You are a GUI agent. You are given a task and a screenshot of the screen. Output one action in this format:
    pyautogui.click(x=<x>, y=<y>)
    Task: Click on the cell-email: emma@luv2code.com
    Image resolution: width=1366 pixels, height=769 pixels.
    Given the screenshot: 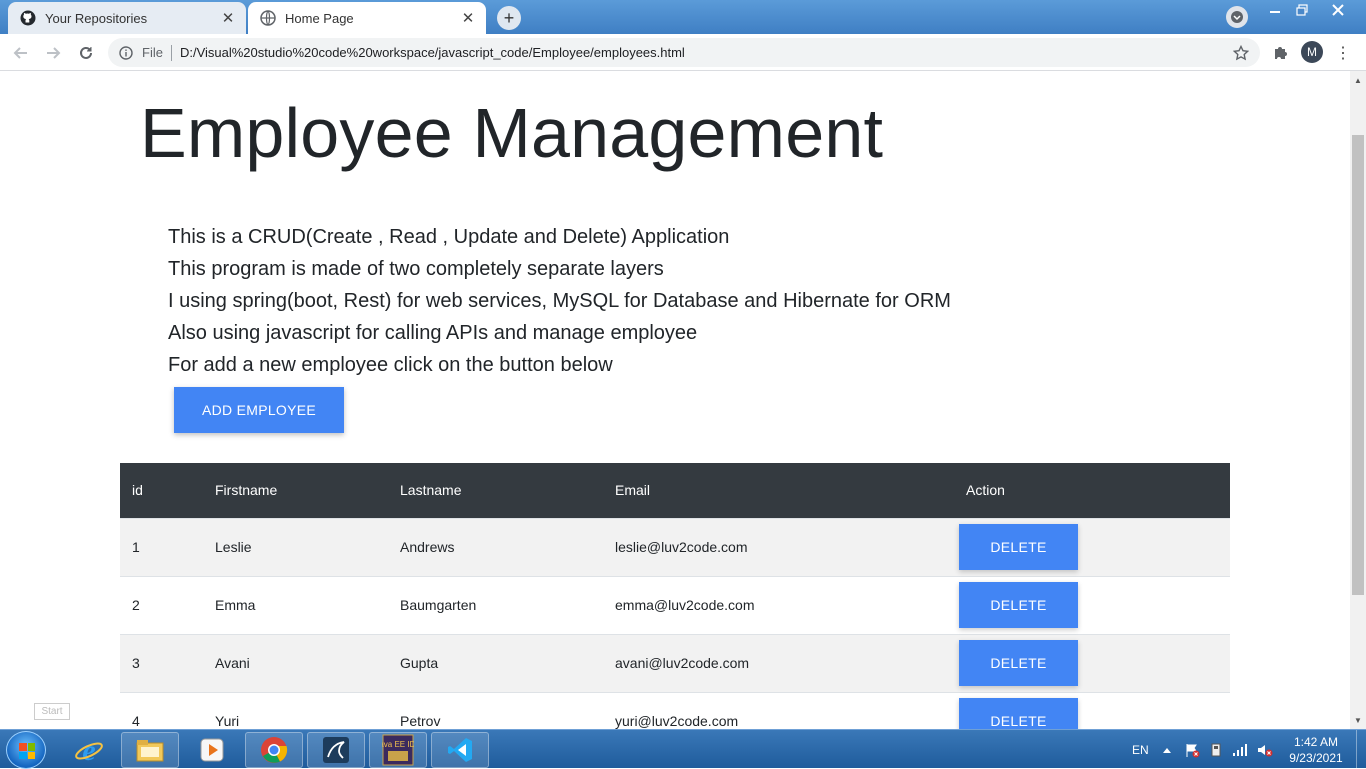 What is the action you would take?
    pyautogui.click(x=778, y=604)
    